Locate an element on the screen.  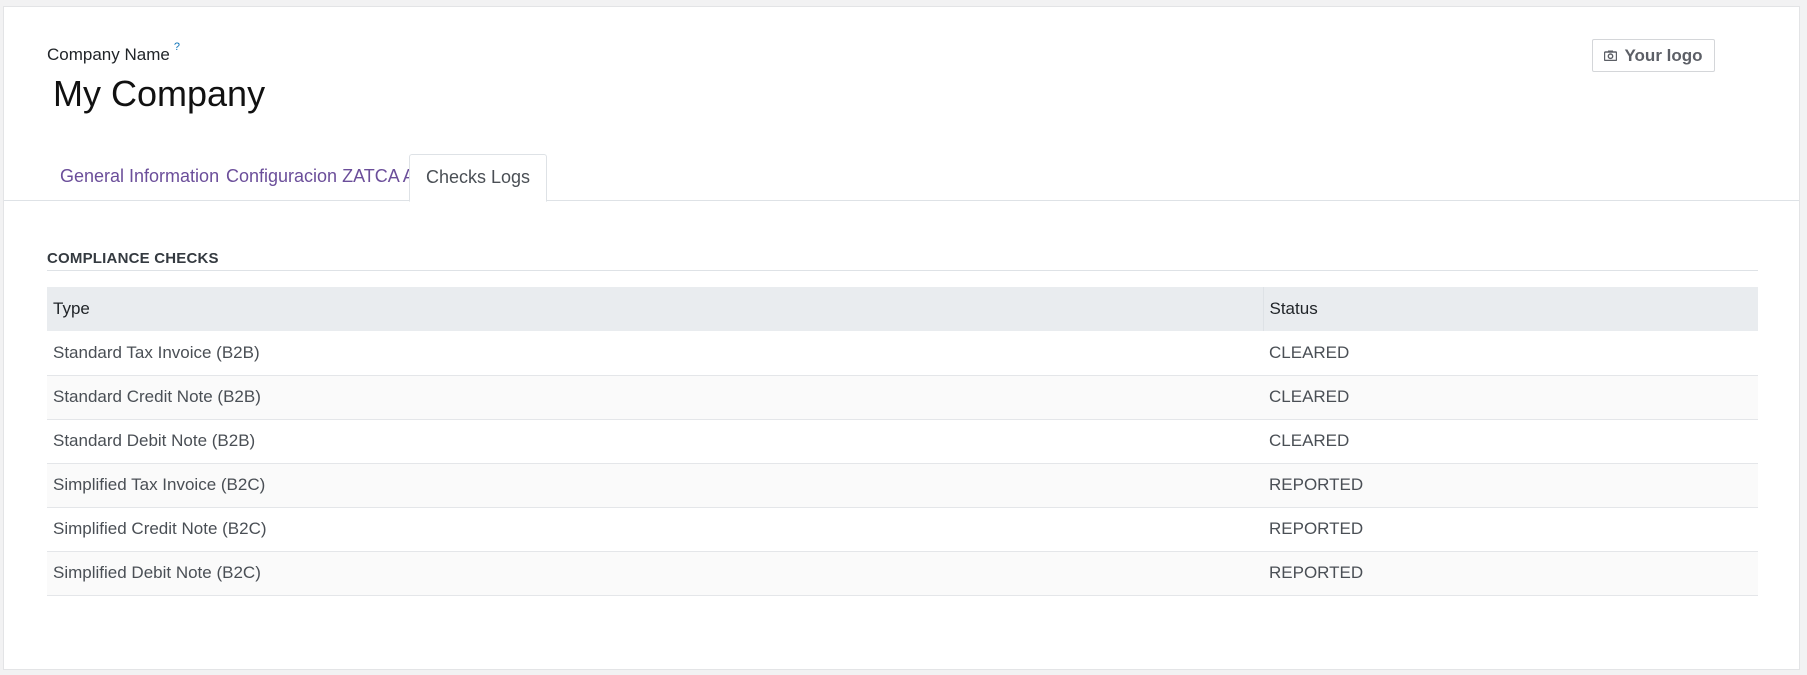
tab-general-information: General Information is located at coordinates (139, 177).